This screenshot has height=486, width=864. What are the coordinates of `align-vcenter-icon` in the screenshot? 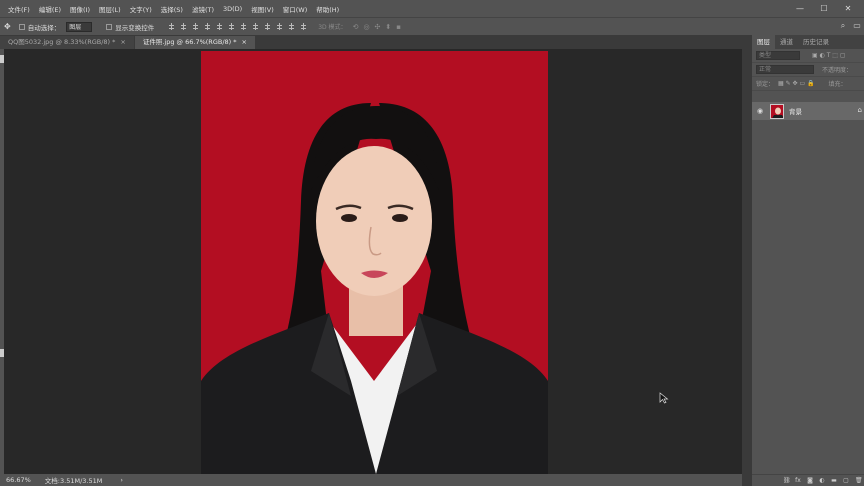 It's located at (184, 26).